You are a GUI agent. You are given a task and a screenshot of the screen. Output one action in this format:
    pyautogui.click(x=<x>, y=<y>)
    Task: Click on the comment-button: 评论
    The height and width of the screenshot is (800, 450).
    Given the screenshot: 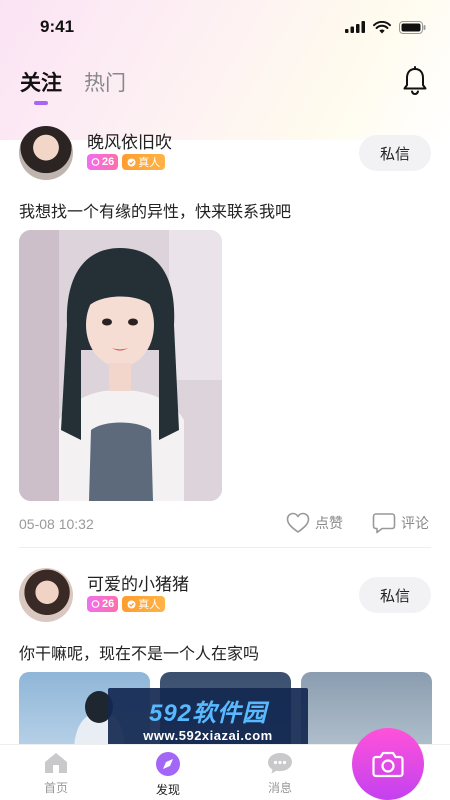 What is the action you would take?
    pyautogui.click(x=400, y=523)
    